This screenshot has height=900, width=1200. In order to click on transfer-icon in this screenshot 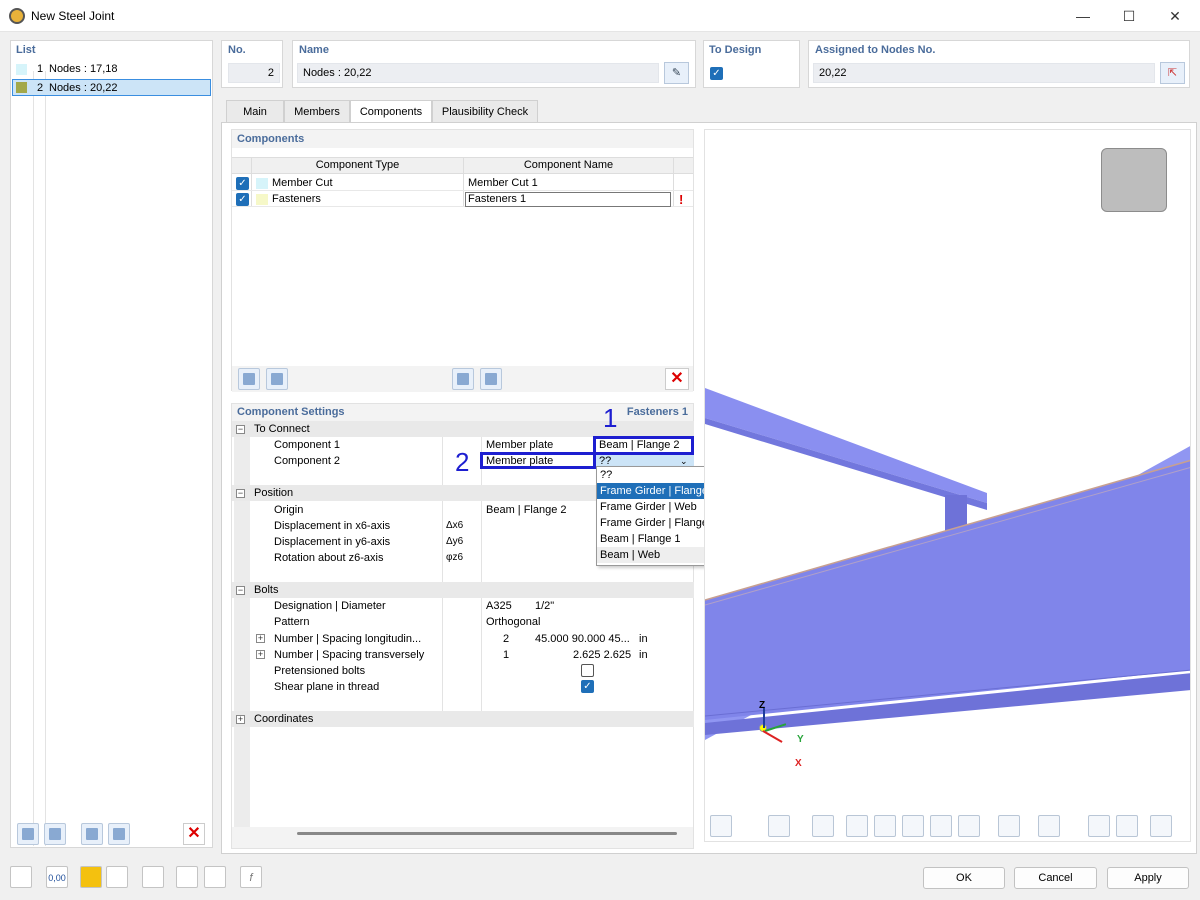, I will do `click(463, 379)`.